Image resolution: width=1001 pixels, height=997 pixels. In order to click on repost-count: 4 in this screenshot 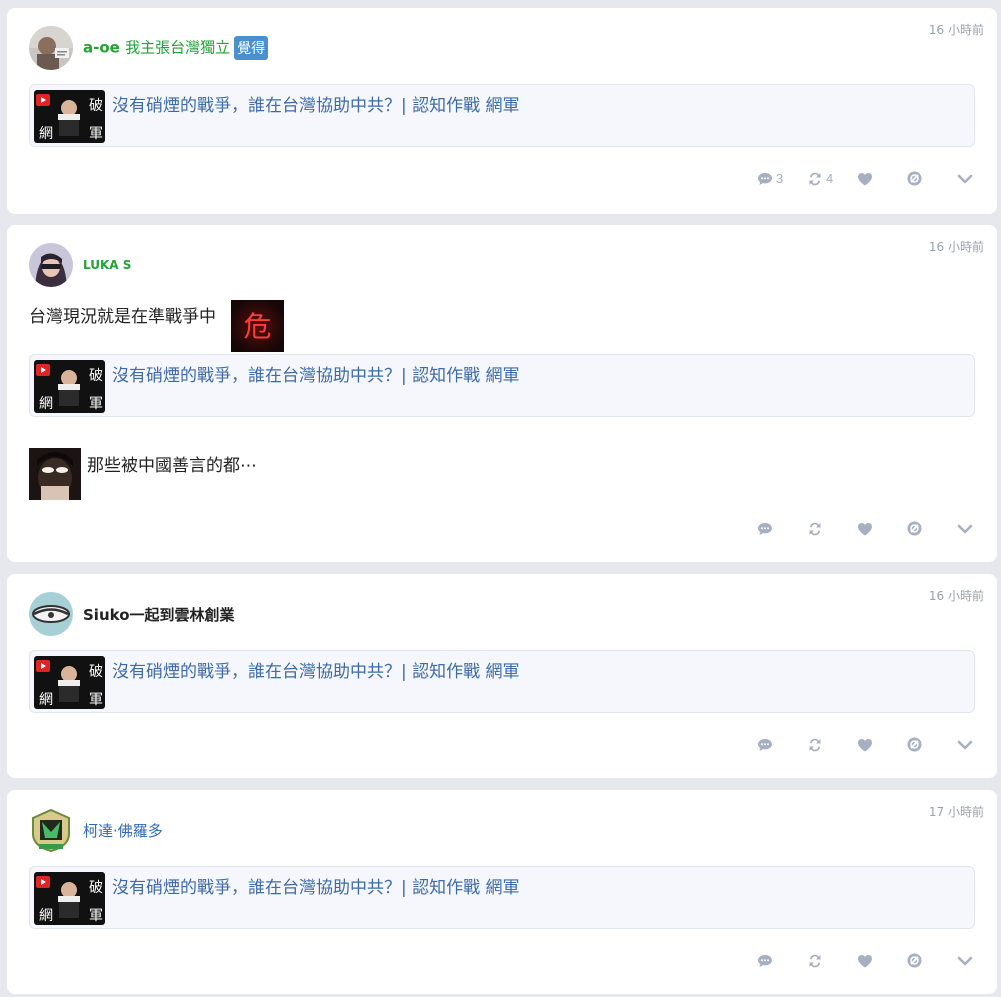, I will do `click(830, 178)`.